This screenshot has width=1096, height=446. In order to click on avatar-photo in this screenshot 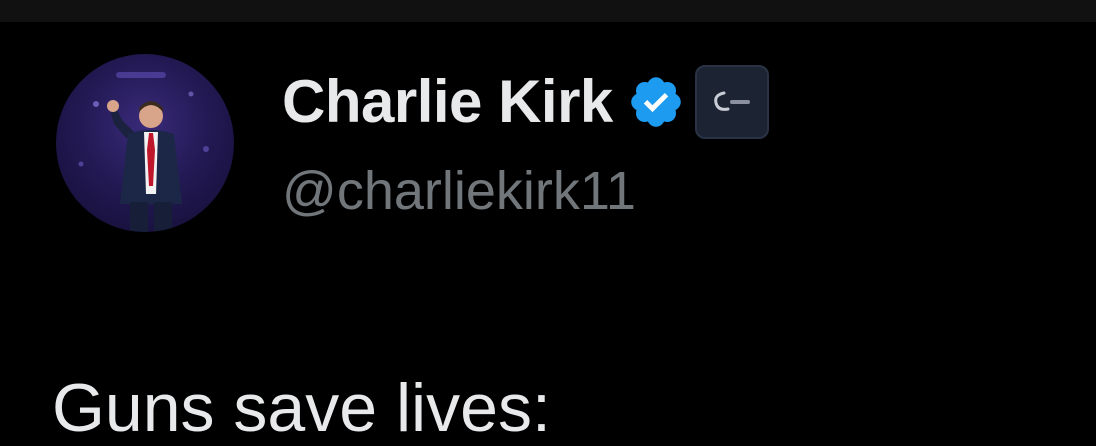, I will do `click(143, 152)`.